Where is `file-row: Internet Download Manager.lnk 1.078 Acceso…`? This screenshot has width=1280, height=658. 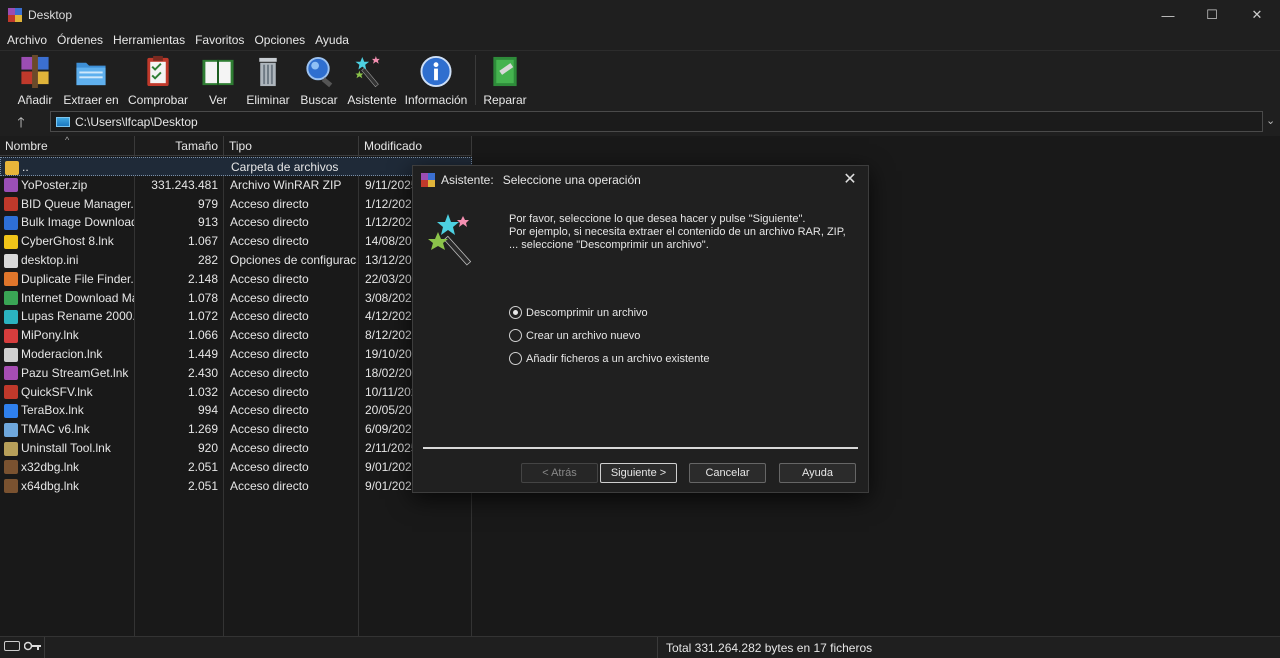 file-row: Internet Download Manager.lnk 1.078 Acceso… is located at coordinates (236, 298).